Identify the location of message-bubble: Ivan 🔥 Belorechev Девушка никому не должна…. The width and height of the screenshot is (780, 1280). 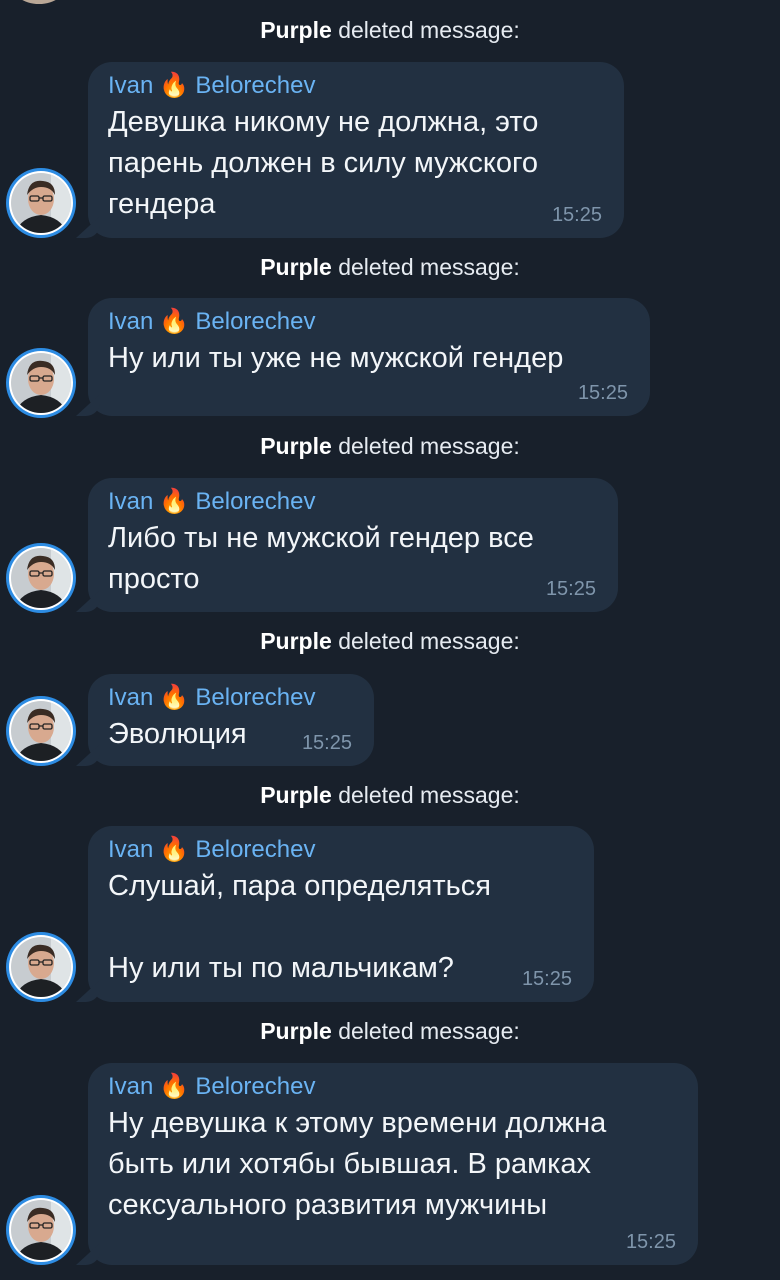
(356, 150).